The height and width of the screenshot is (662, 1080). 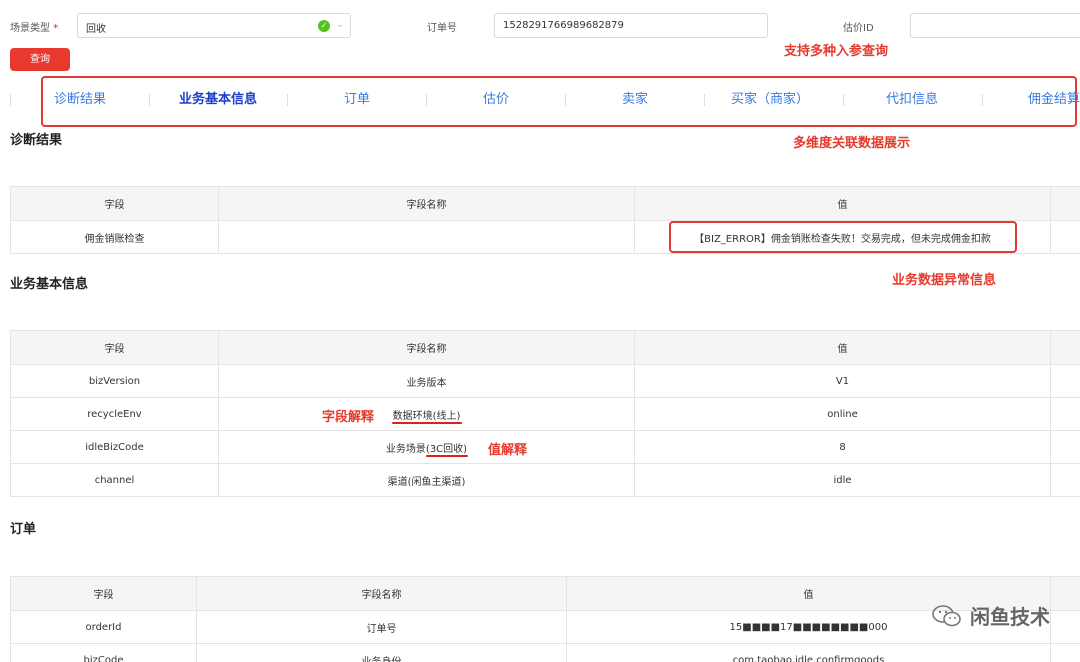 What do you see at coordinates (114, 237) in the screenshot?
I see `table-cell-field: 佣金销账检查` at bounding box center [114, 237].